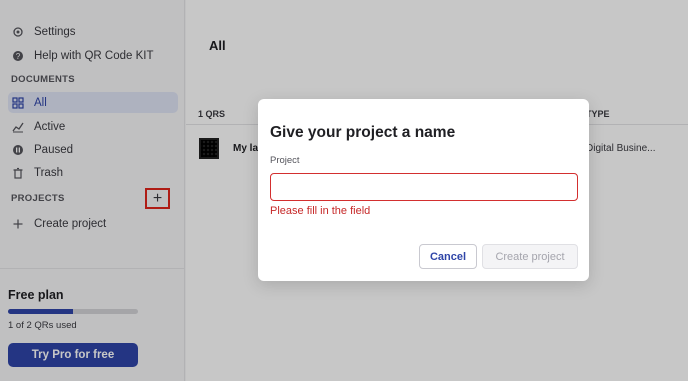 The image size is (688, 381). I want to click on field-error-message: Please fill in the field, so click(320, 211).